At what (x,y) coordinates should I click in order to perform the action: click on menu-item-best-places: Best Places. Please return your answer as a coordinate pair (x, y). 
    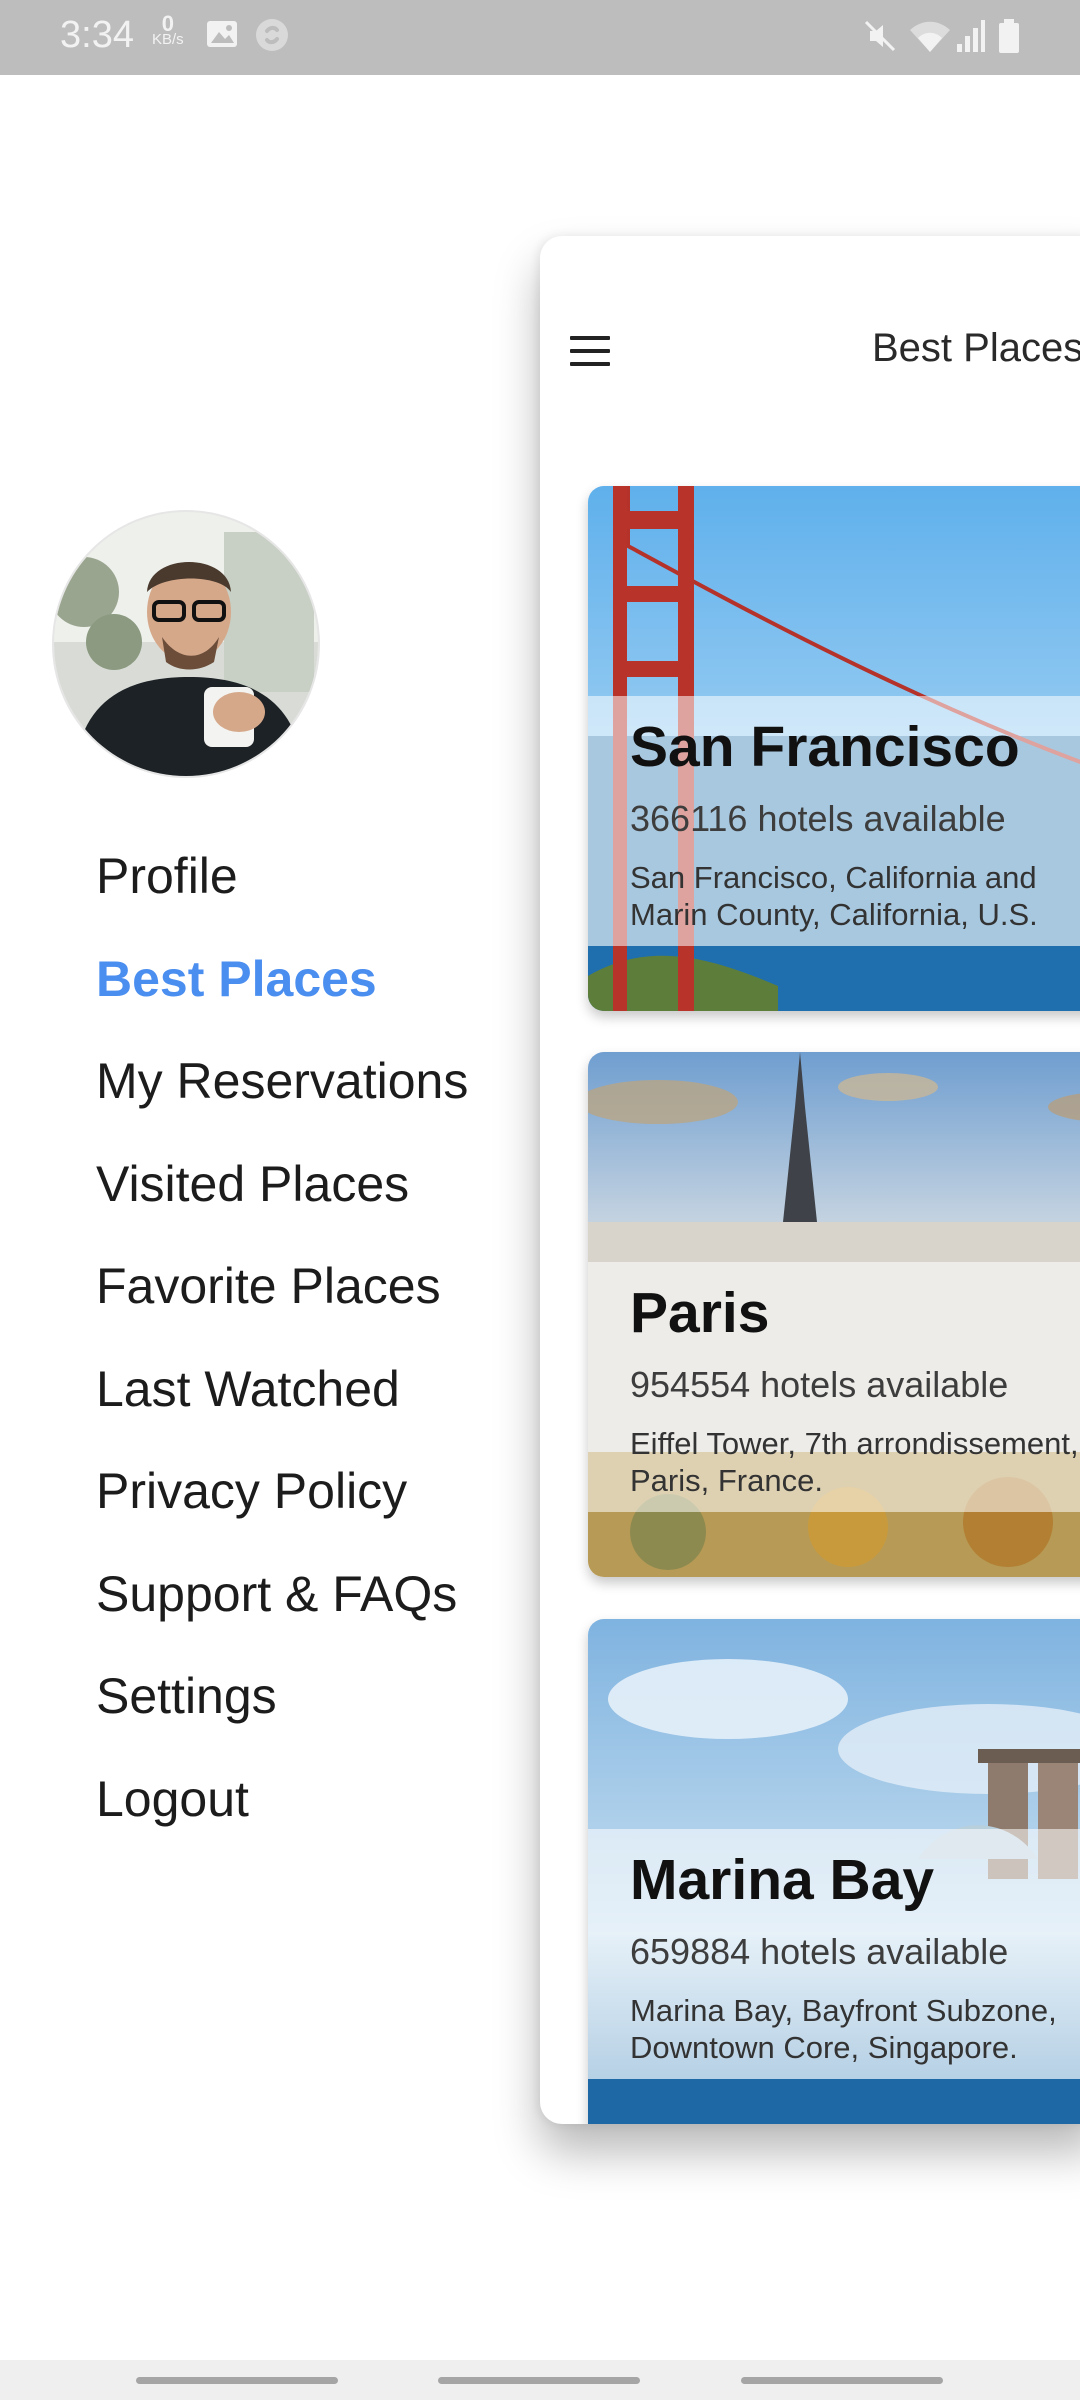
    Looking at the image, I should click on (282, 990).